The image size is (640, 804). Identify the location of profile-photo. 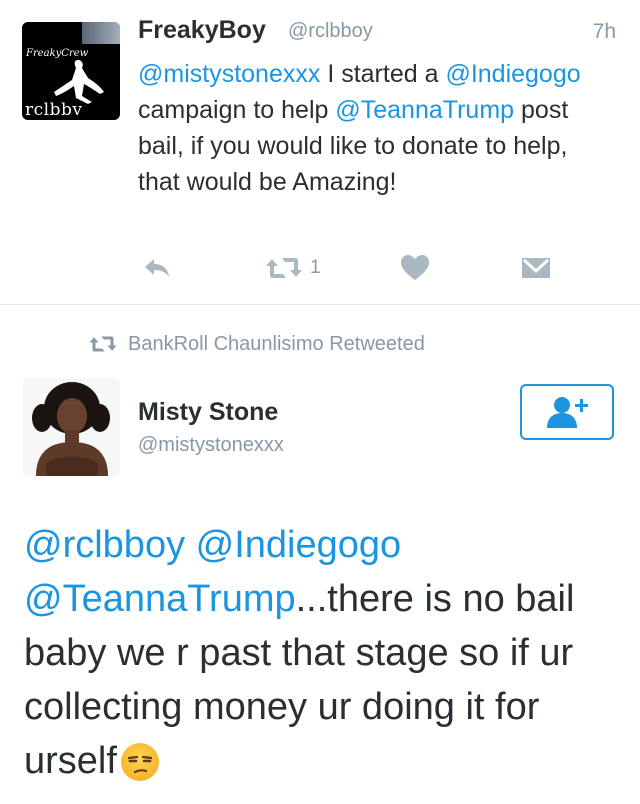
(71, 427).